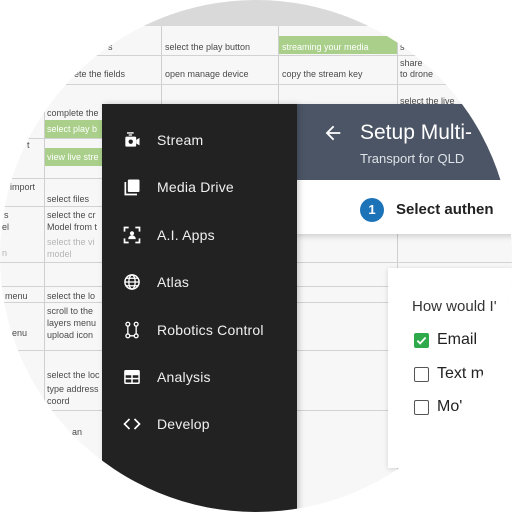 The width and height of the screenshot is (512, 512). Describe the element at coordinates (325, 47) in the screenshot. I see `spreadsheet-cell: streaming your media` at that location.